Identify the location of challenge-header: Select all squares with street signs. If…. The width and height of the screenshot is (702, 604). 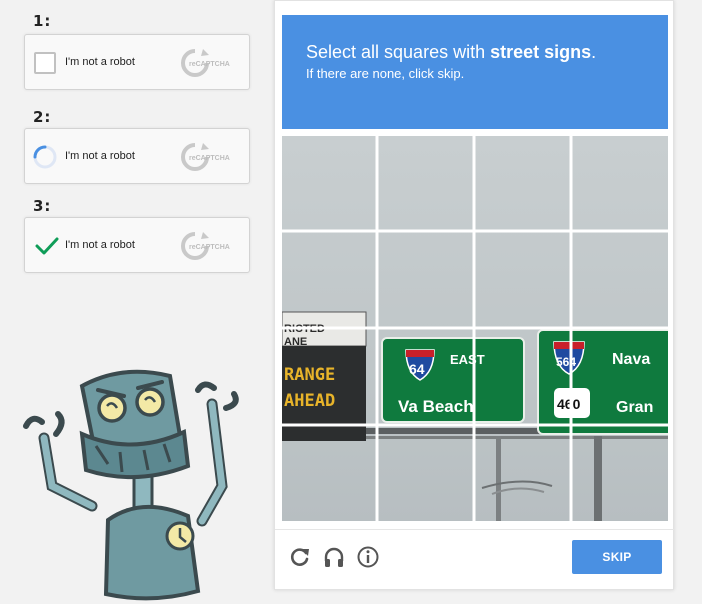
(475, 72).